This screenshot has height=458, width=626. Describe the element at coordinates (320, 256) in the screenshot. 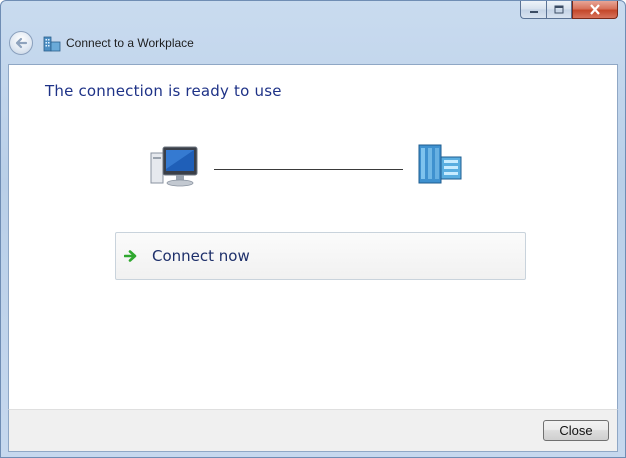

I see `connect-now-button: Connect now` at that location.